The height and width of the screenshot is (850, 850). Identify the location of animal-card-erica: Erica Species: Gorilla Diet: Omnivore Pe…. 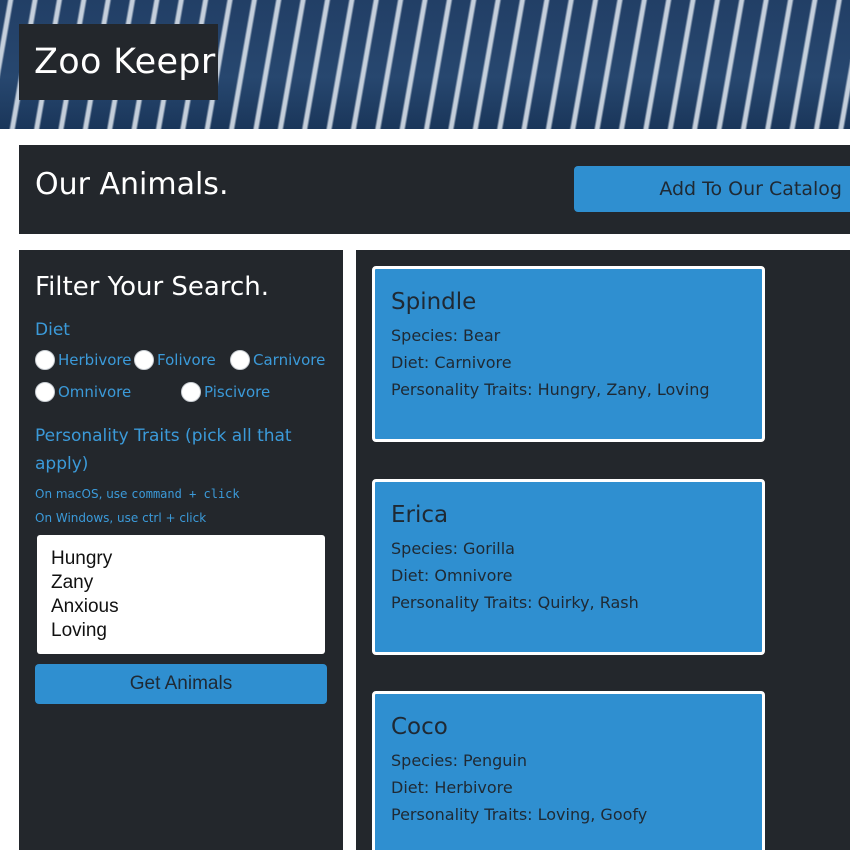
(568, 567).